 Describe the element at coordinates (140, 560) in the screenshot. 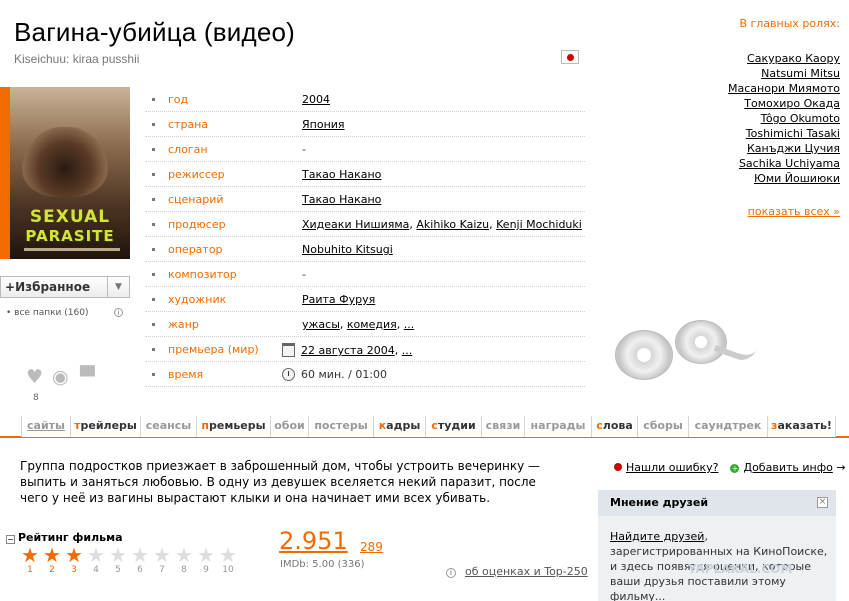

I see `rating-star: ★ 6` at that location.